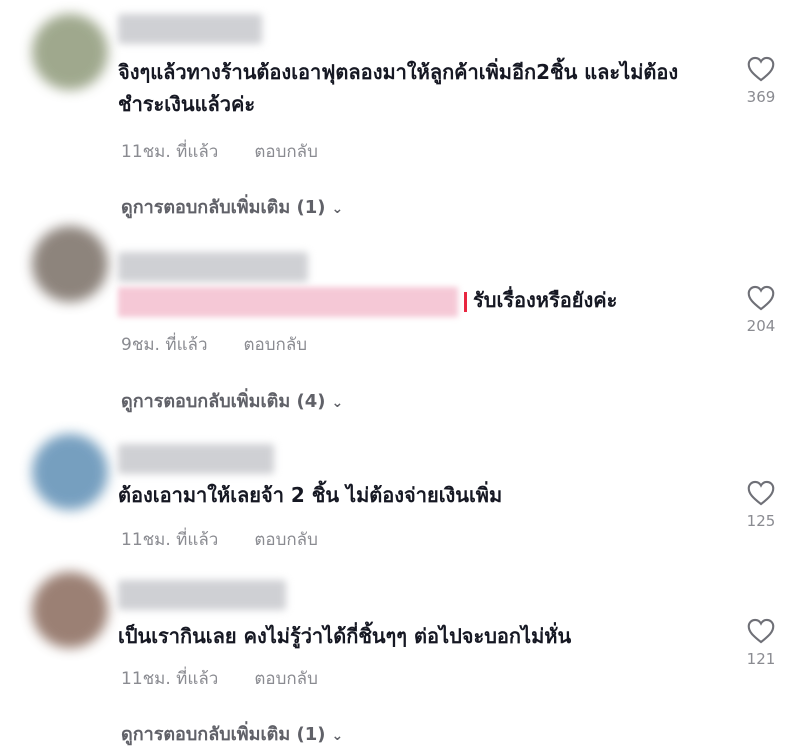  Describe the element at coordinates (545, 300) in the screenshot. I see `comment-text: รับเรื่องหรือยังค่ะ` at that location.